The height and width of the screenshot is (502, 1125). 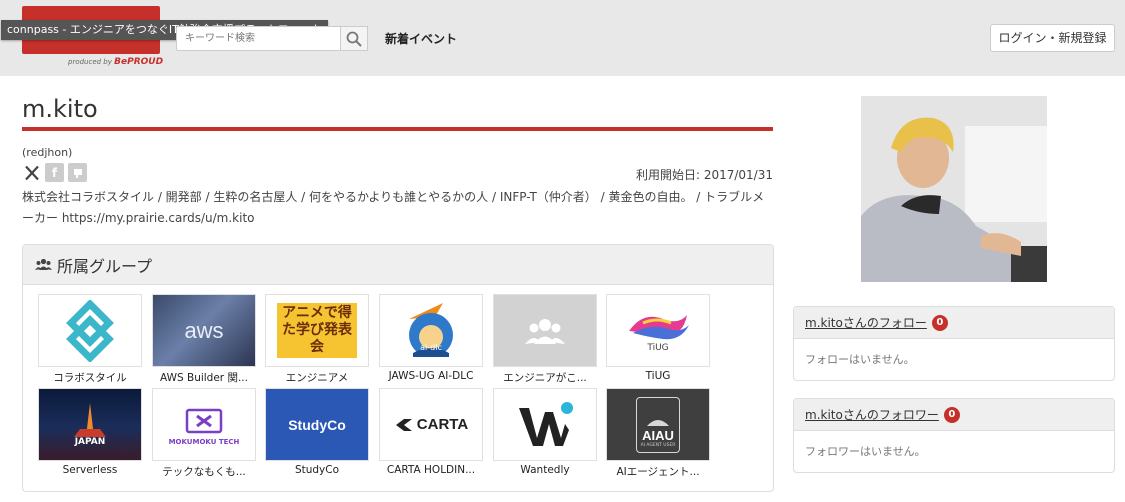 I want to click on group-name: TiUG, so click(x=658, y=376).